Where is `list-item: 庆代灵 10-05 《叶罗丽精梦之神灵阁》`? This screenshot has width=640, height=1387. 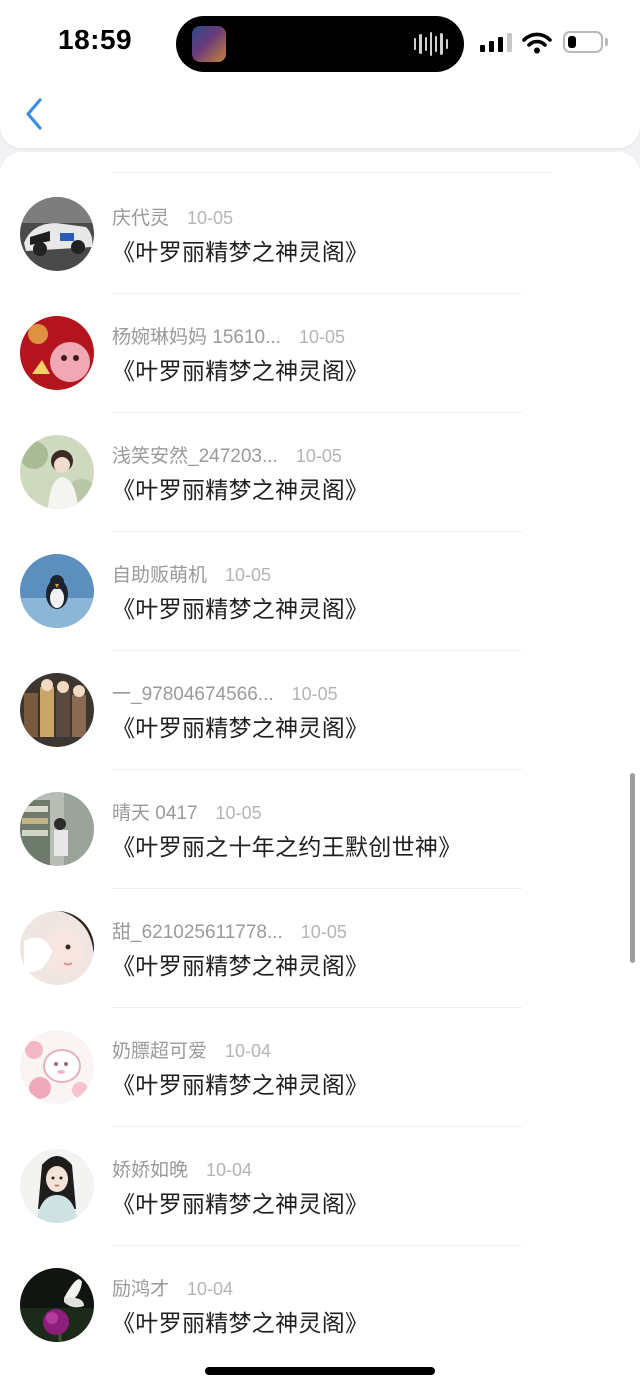
list-item: 庆代灵 10-05 《叶罗丽精梦之神灵阁》 is located at coordinates (320, 256).